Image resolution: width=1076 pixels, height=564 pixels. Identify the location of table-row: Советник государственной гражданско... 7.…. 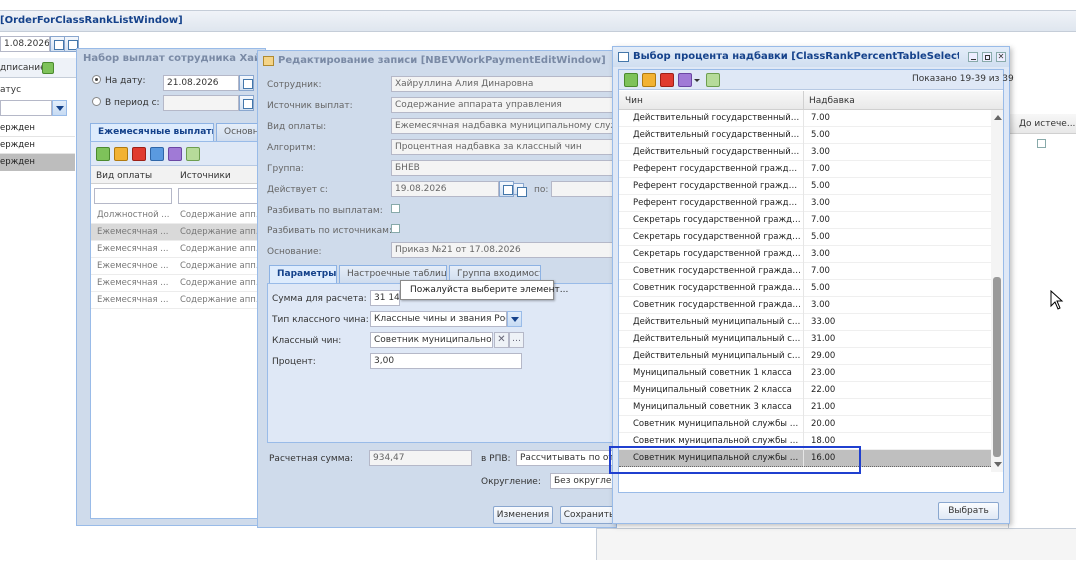
(805, 271).